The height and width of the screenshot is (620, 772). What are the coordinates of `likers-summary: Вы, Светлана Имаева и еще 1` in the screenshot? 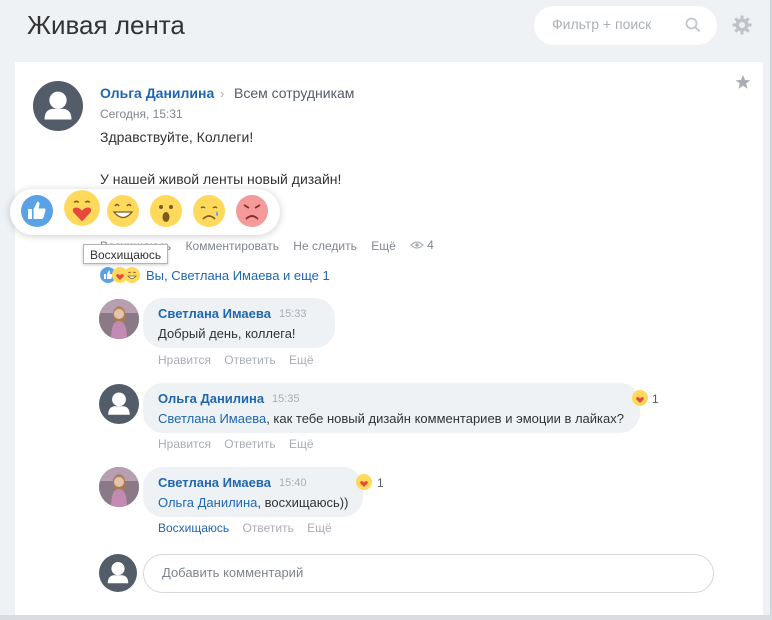 It's located at (215, 275).